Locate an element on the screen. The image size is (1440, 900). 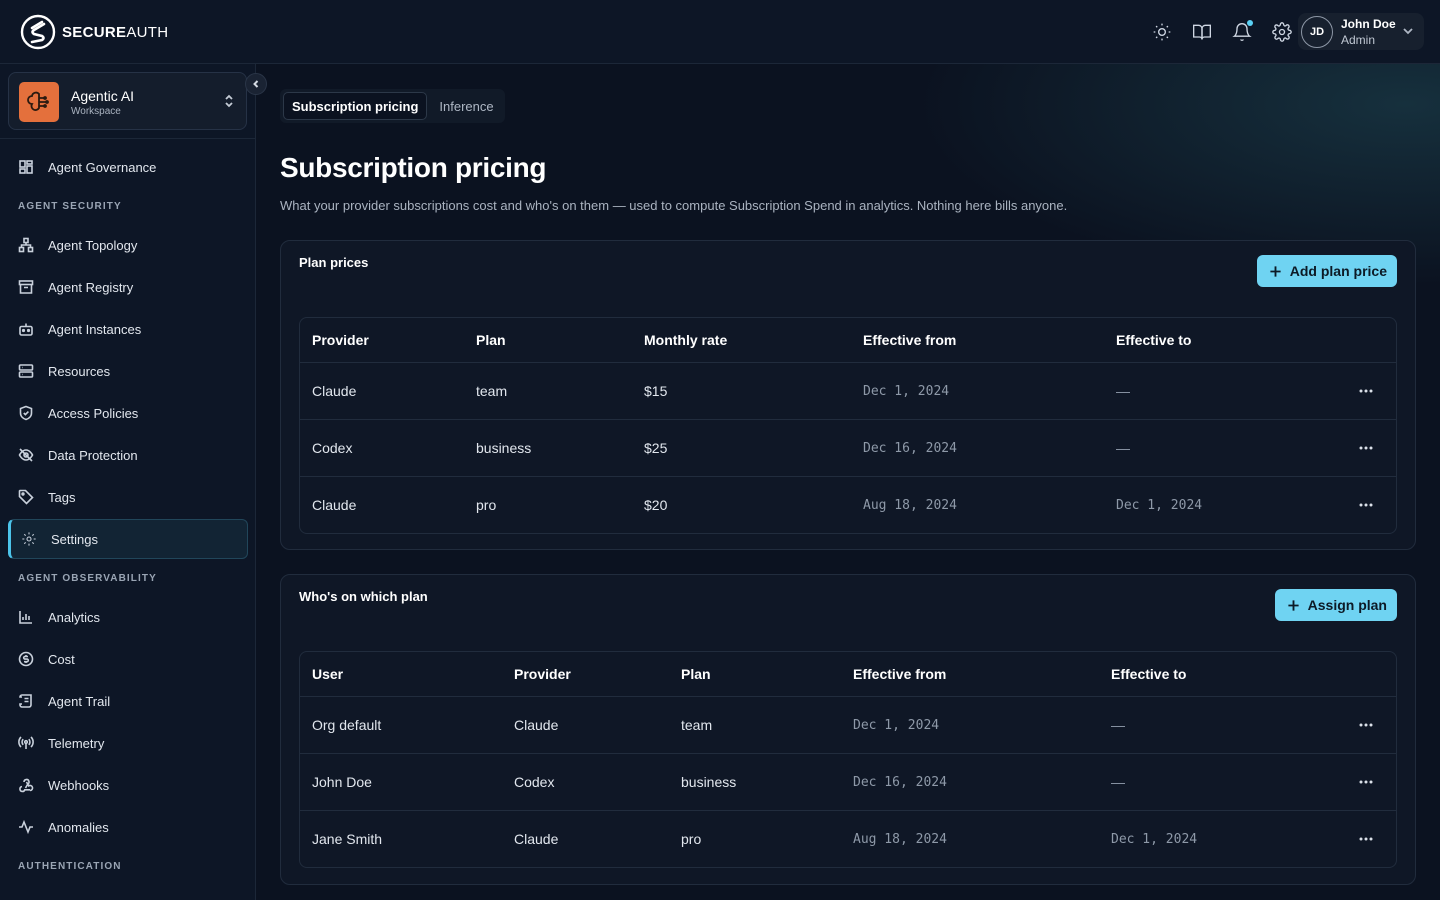
top-bar: SECUREAUTH JD John Doe Admin is located at coordinates (720, 32).